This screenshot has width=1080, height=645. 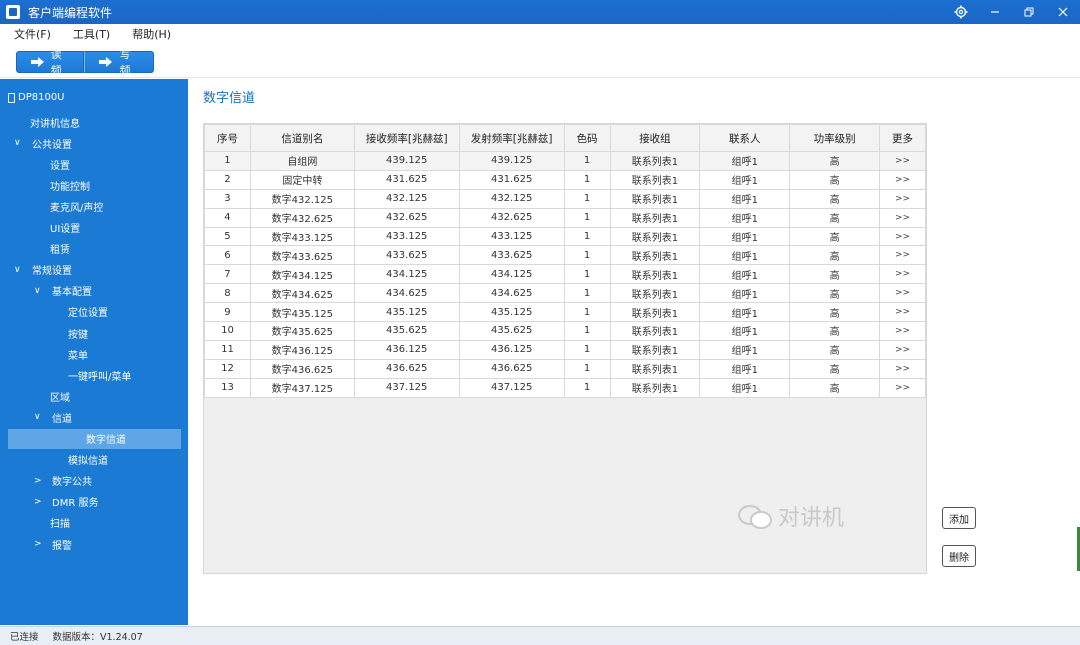 What do you see at coordinates (91, 34) in the screenshot?
I see `menu-tools: 工具(T)` at bounding box center [91, 34].